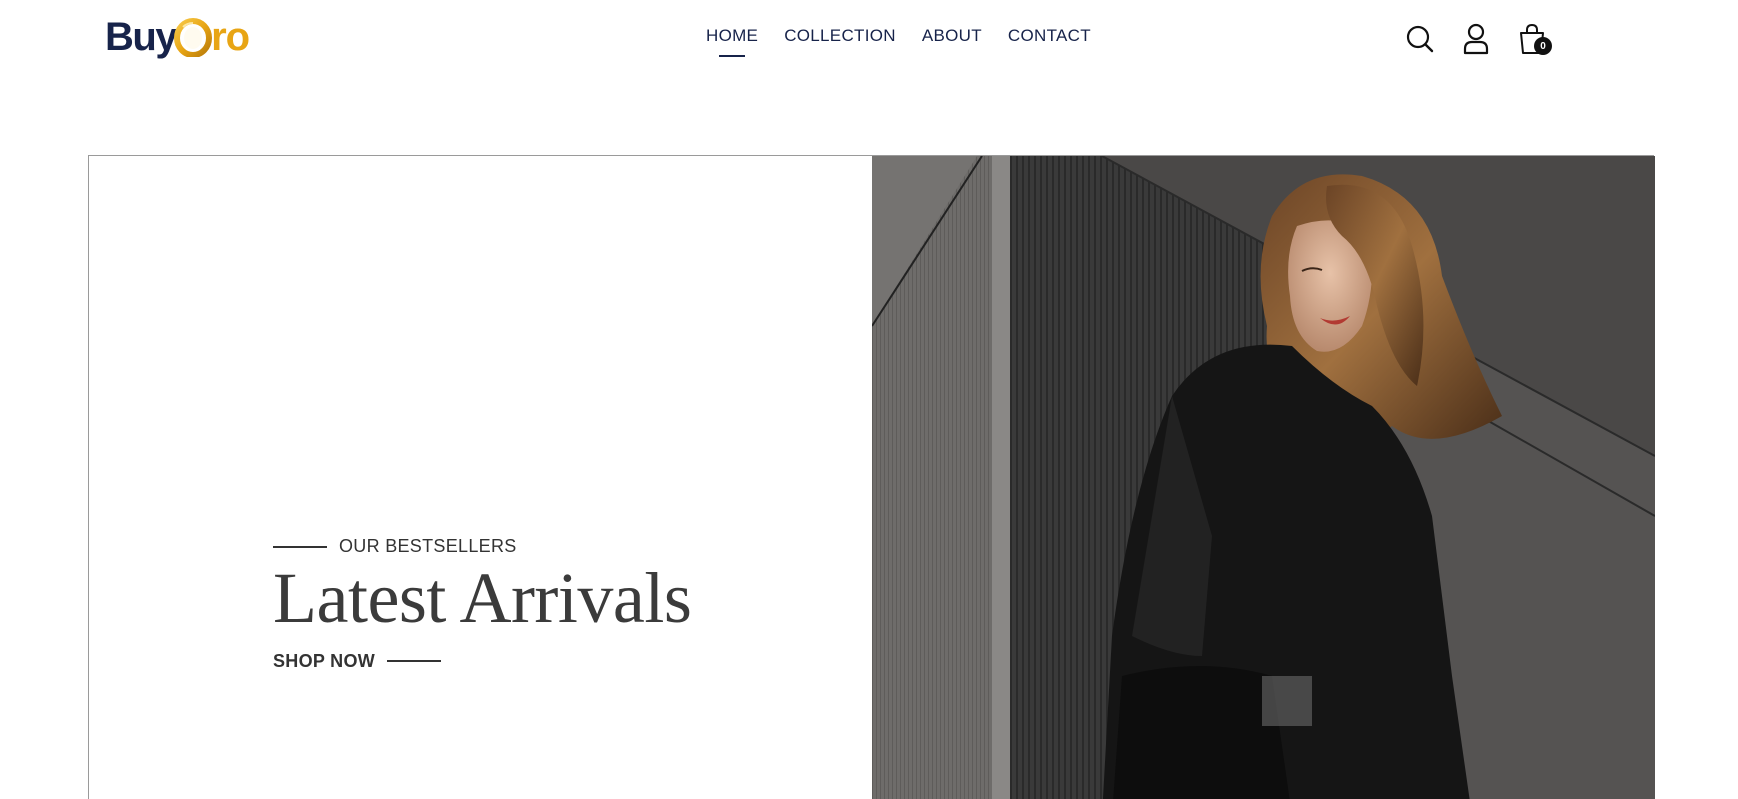 This screenshot has height=799, width=1738. What do you see at coordinates (141, 37) in the screenshot?
I see `logo-text-buy: Buy` at bounding box center [141, 37].